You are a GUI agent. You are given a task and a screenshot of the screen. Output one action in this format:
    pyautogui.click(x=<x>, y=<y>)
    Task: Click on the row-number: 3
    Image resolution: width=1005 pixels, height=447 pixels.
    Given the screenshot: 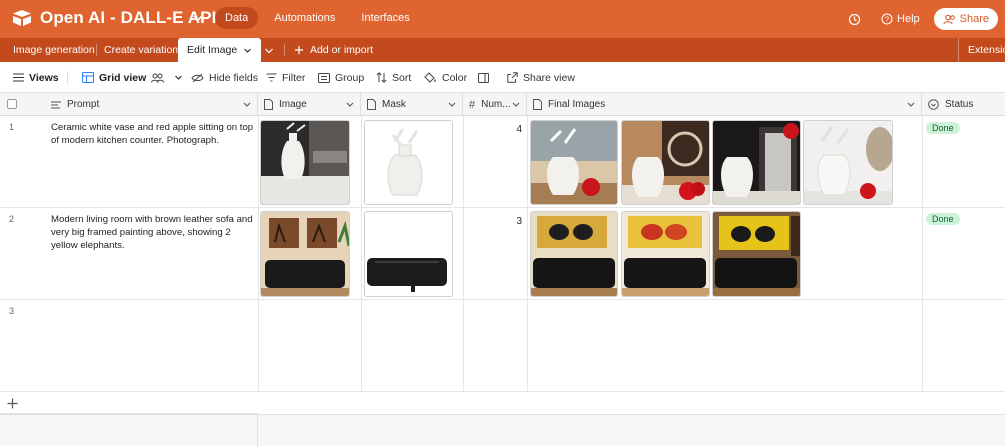 What is the action you would take?
    pyautogui.click(x=12, y=311)
    